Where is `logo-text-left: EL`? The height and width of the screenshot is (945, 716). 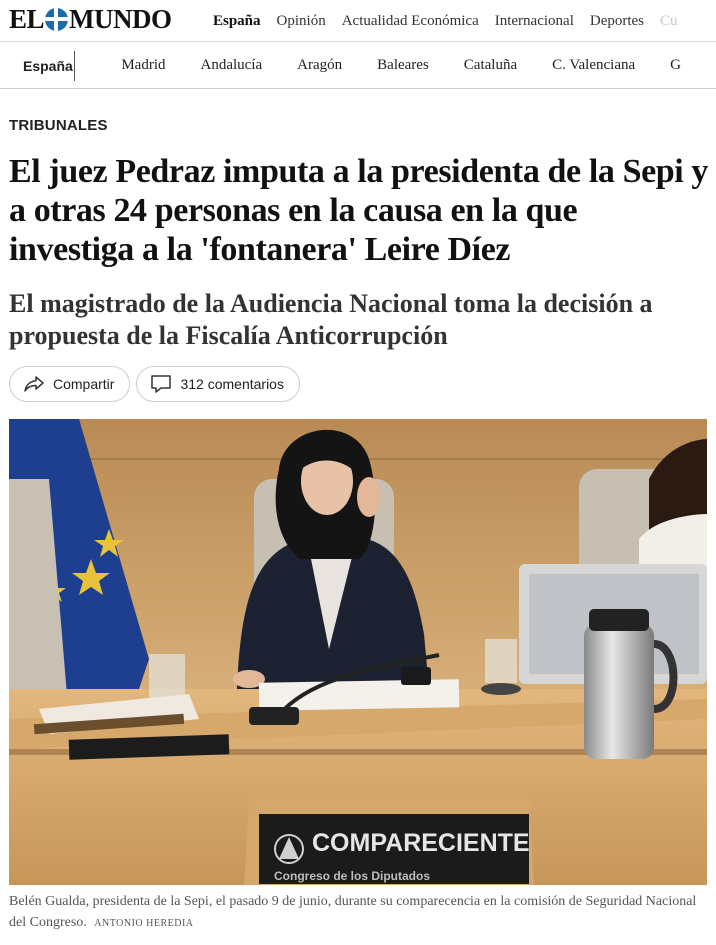
logo-text-left: EL is located at coordinates (27, 18).